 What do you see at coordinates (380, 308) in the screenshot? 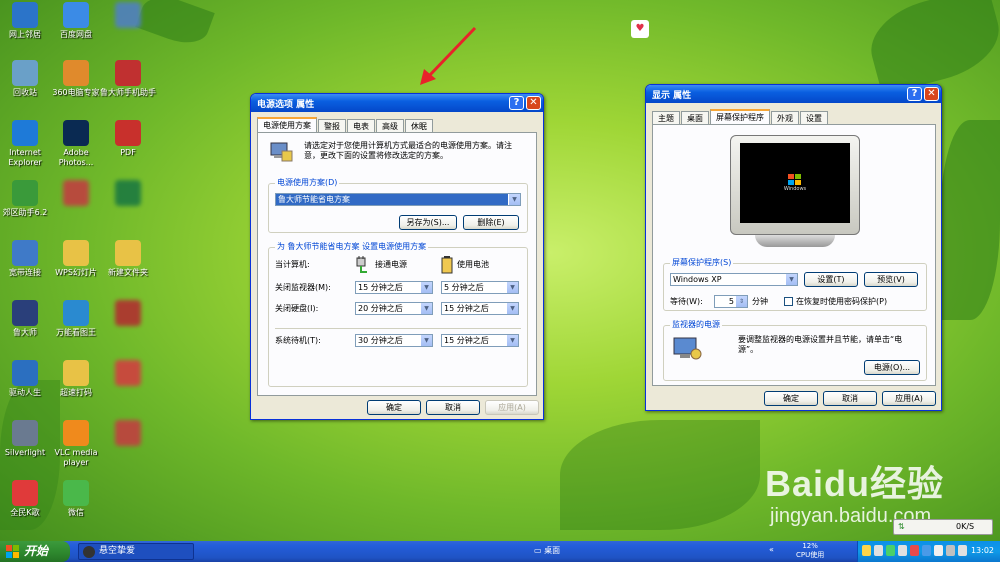
I see `timeout-value: 20 分钟之后` at bounding box center [380, 308].